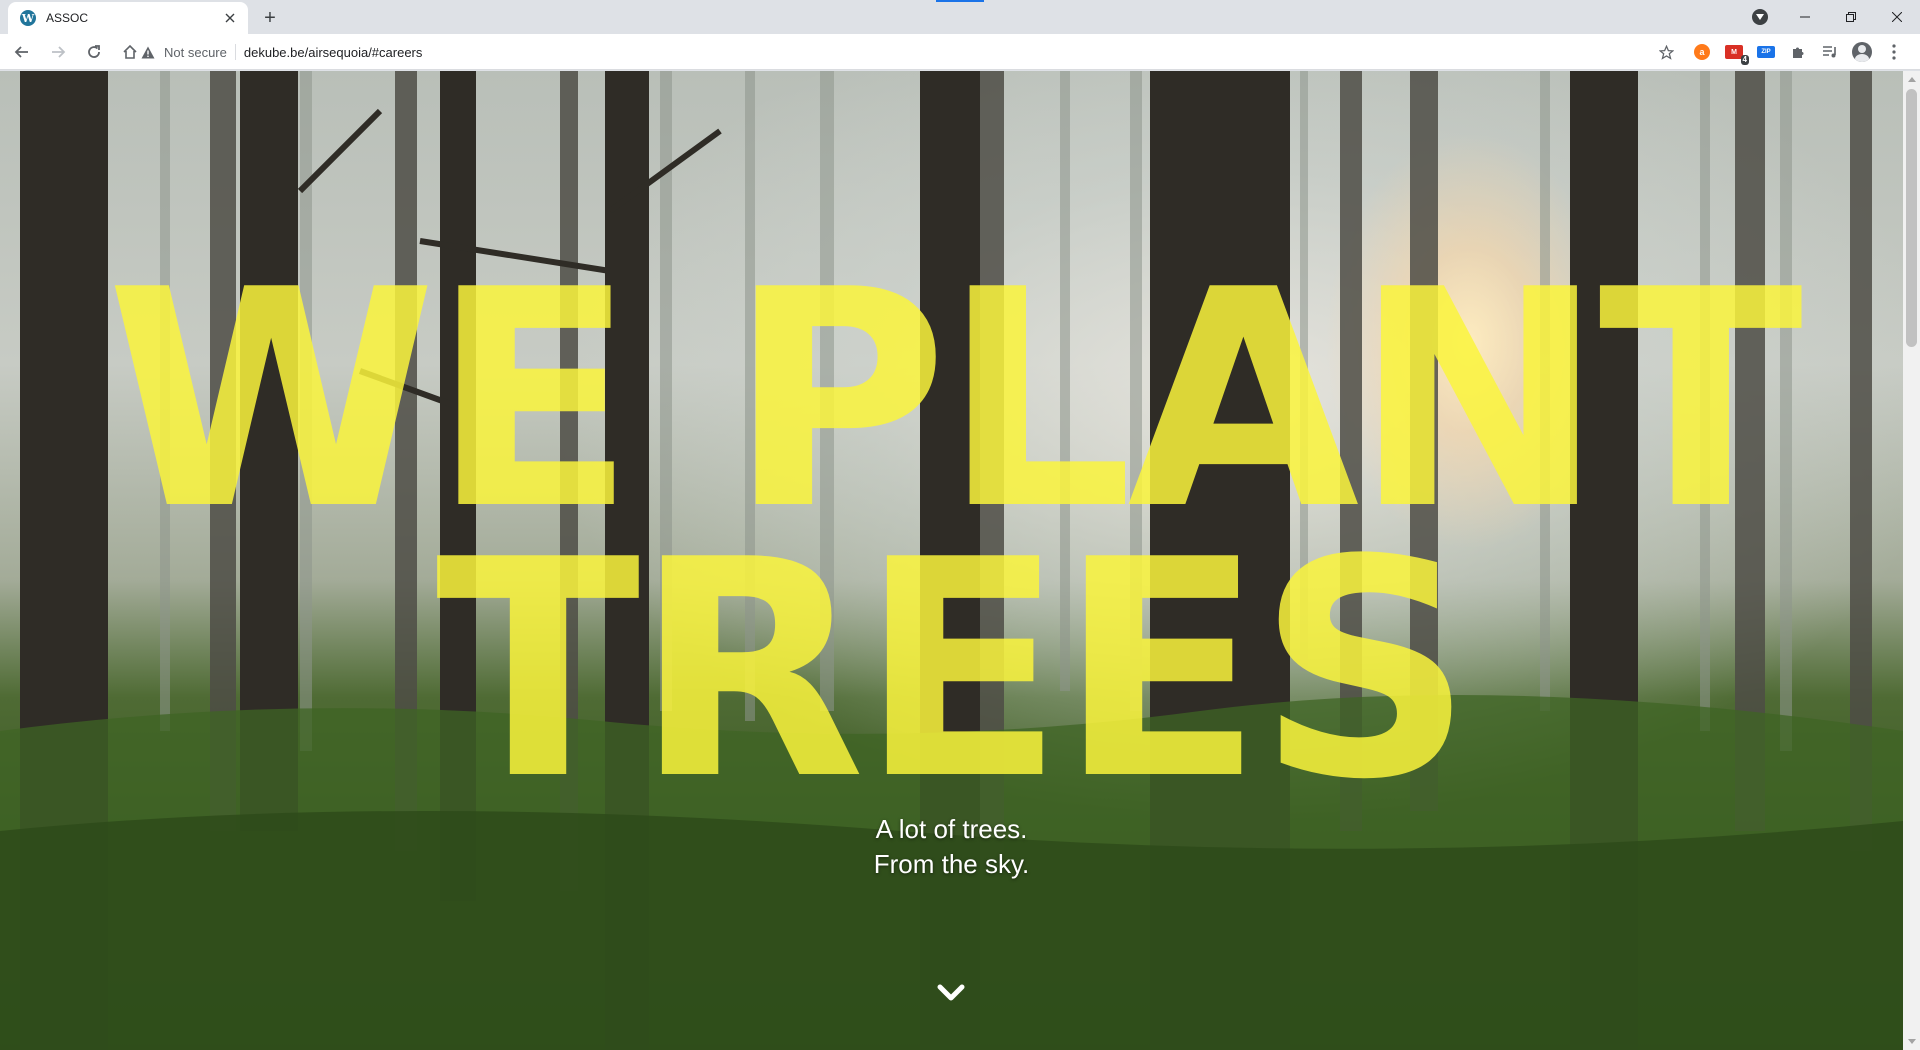 The width and height of the screenshot is (1920, 1050). I want to click on tab-title: ASSOC, so click(67, 18).